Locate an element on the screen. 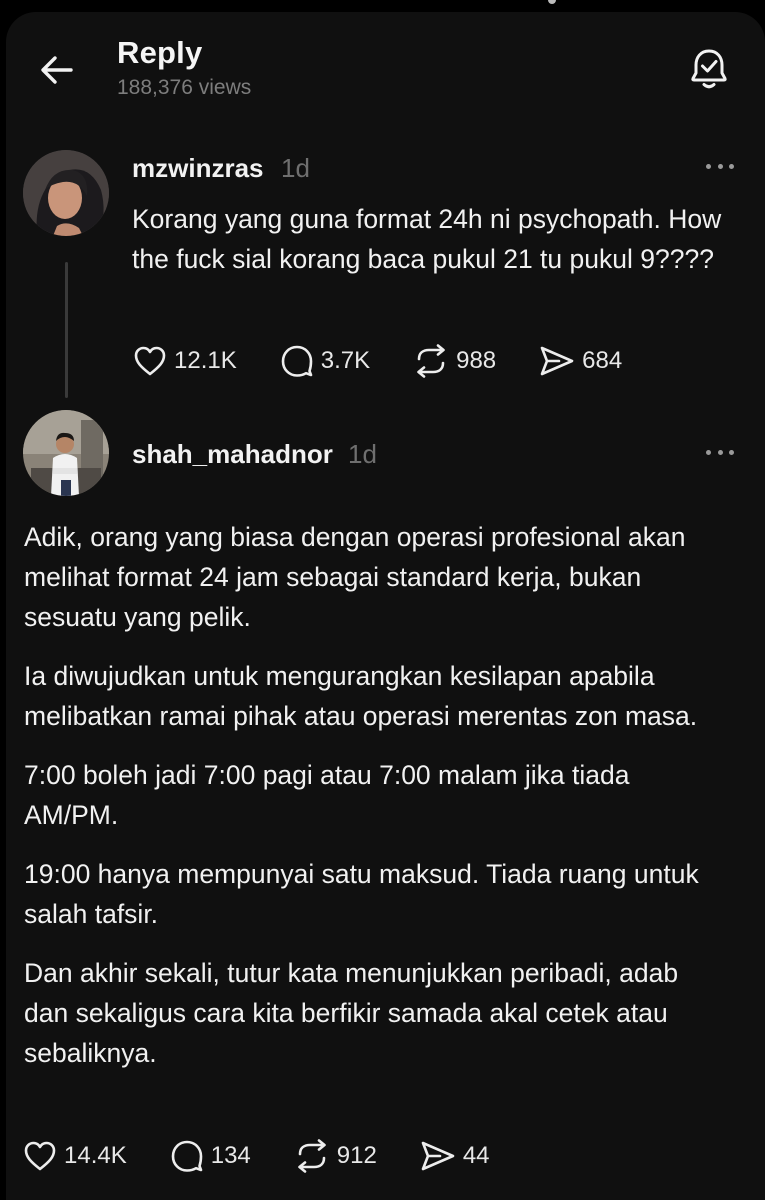  like-count: 12.1K is located at coordinates (205, 360).